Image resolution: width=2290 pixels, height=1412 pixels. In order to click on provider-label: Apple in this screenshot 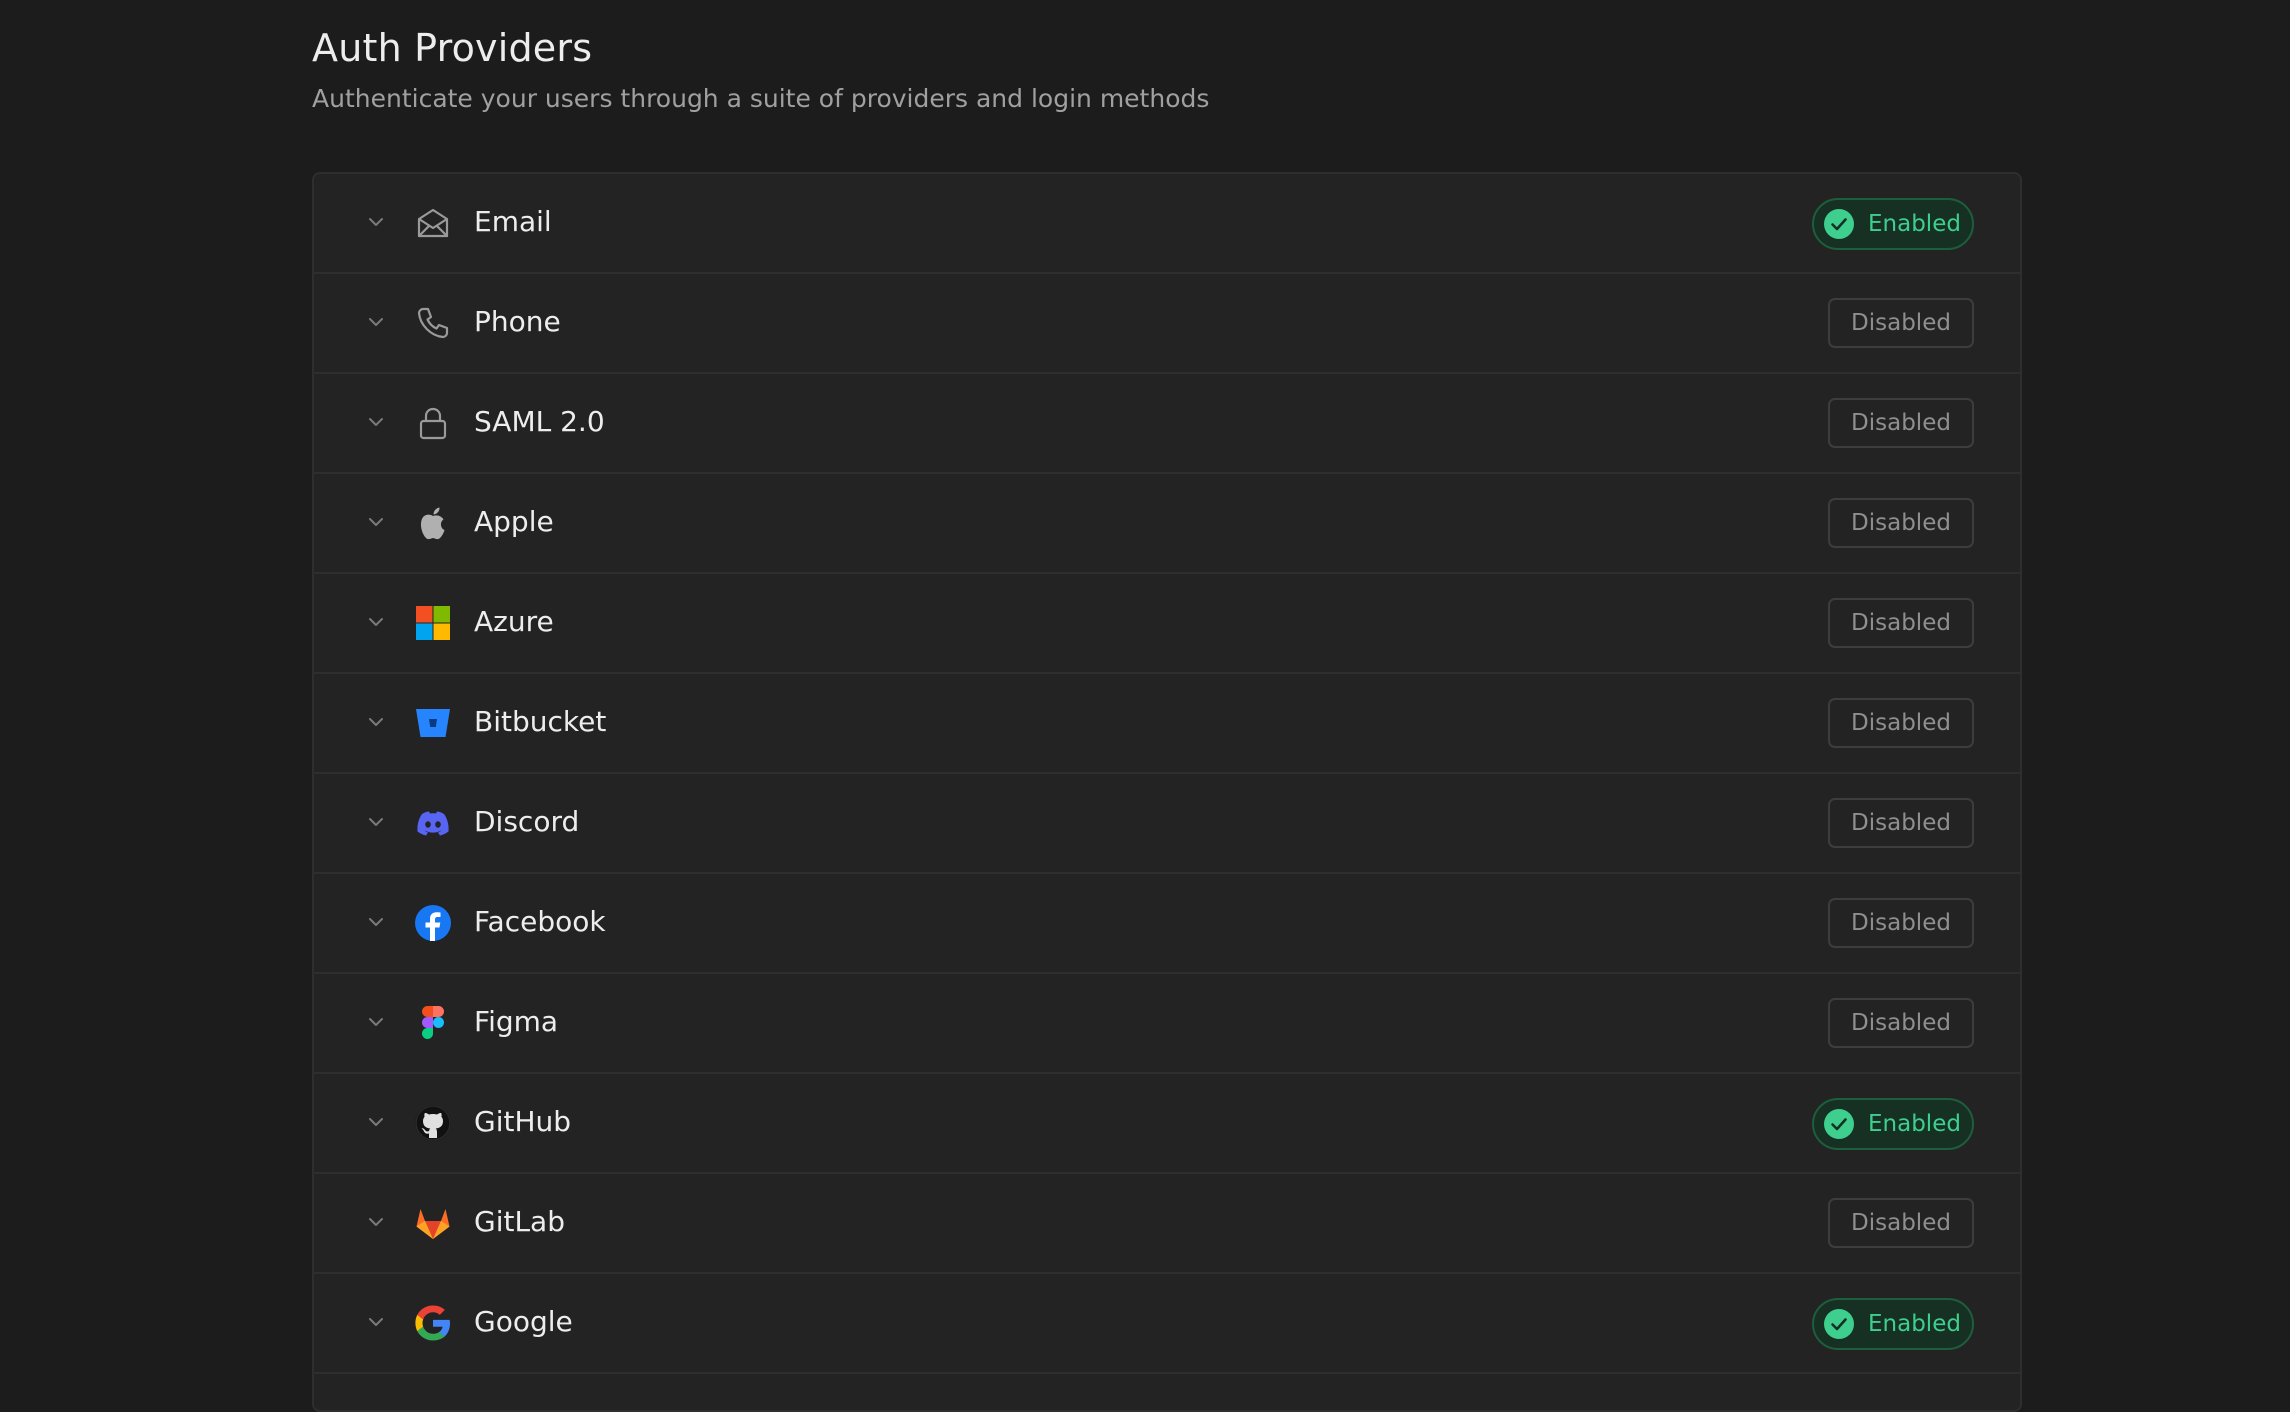, I will do `click(514, 521)`.